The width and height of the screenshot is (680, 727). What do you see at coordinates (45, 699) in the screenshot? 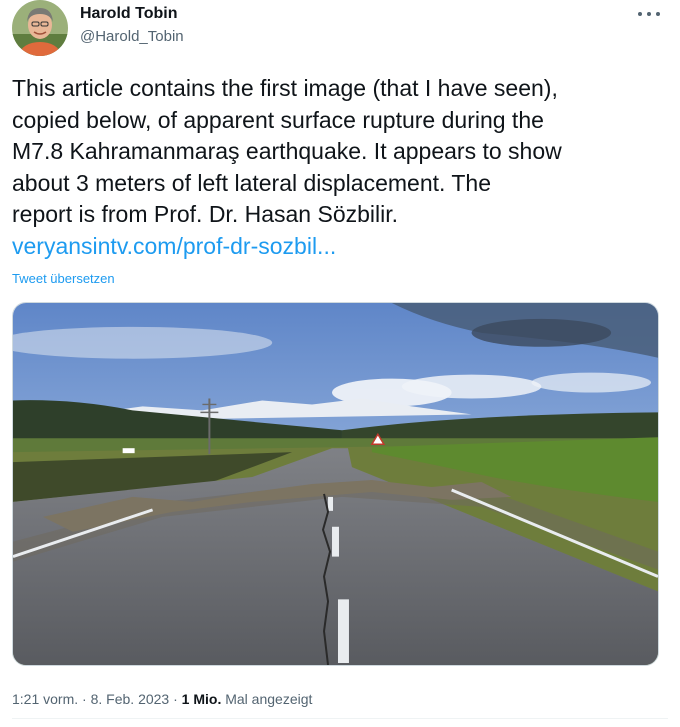
I see `tweet-time: 1:21 vorm.` at bounding box center [45, 699].